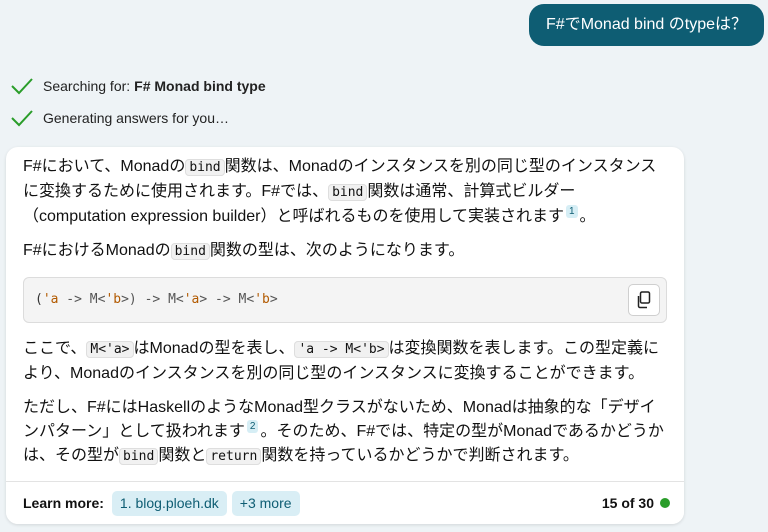  What do you see at coordinates (152, 299) in the screenshot?
I see `code-token: >) -> M<` at bounding box center [152, 299].